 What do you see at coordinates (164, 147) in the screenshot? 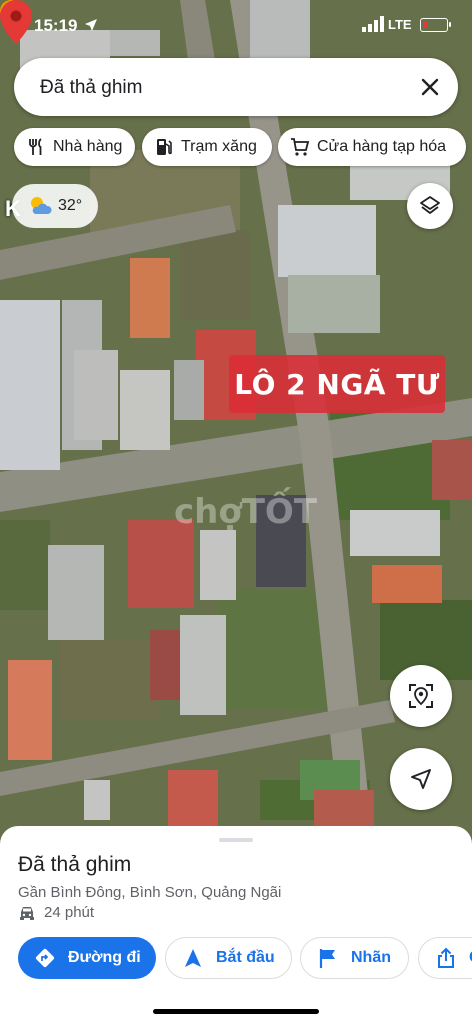
I see `gas-station-icon` at bounding box center [164, 147].